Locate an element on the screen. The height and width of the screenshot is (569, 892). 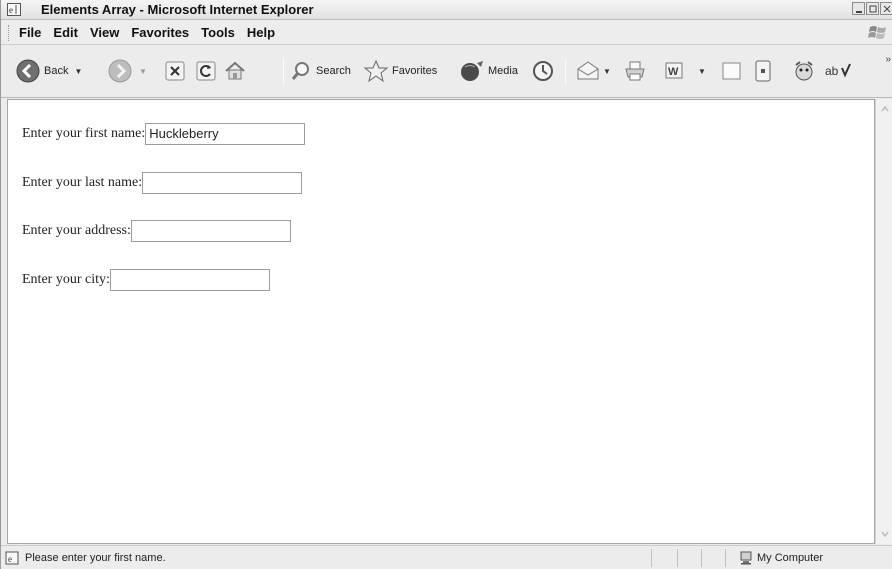
mail-icon is located at coordinates (588, 70).